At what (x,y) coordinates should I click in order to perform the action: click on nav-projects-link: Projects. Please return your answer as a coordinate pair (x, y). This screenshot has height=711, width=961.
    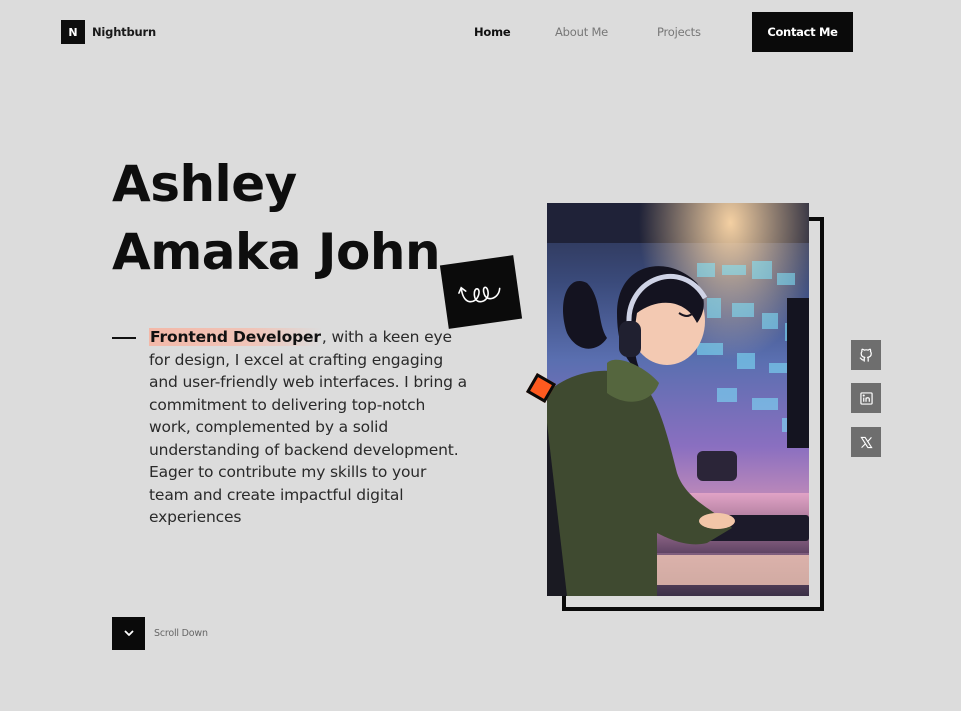
    Looking at the image, I should click on (679, 32).